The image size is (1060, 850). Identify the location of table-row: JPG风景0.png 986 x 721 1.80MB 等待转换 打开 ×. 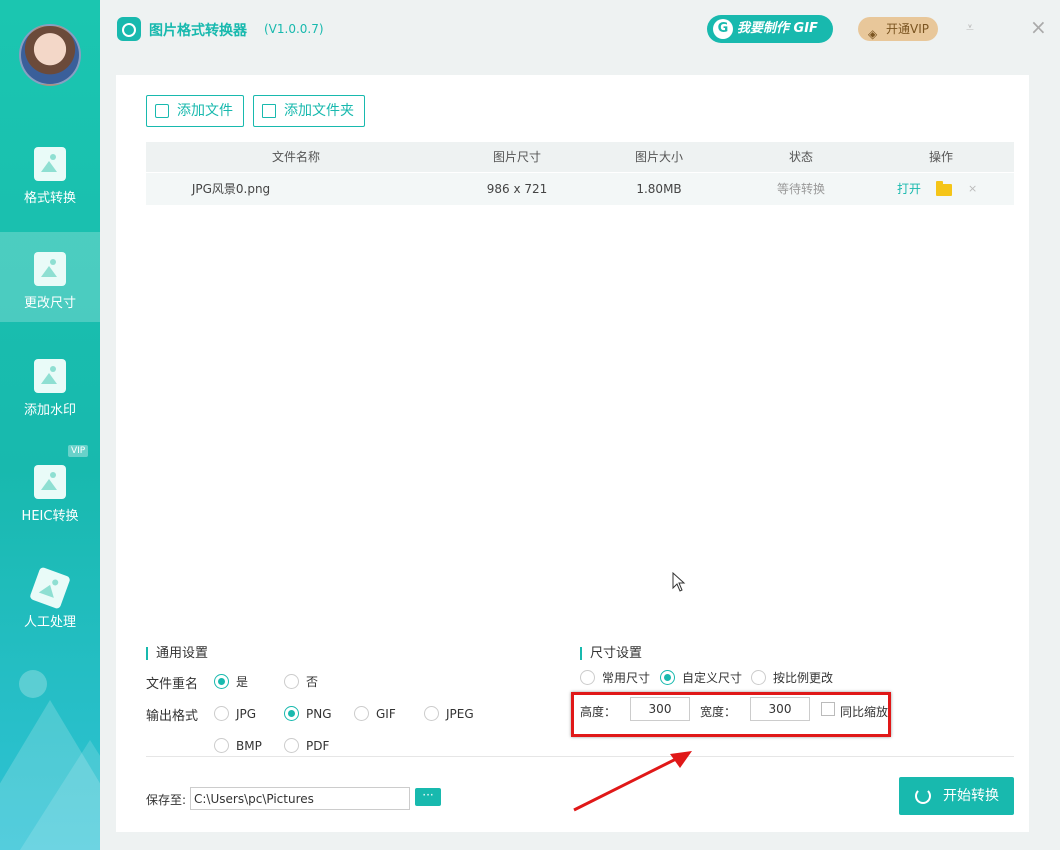
(580, 189).